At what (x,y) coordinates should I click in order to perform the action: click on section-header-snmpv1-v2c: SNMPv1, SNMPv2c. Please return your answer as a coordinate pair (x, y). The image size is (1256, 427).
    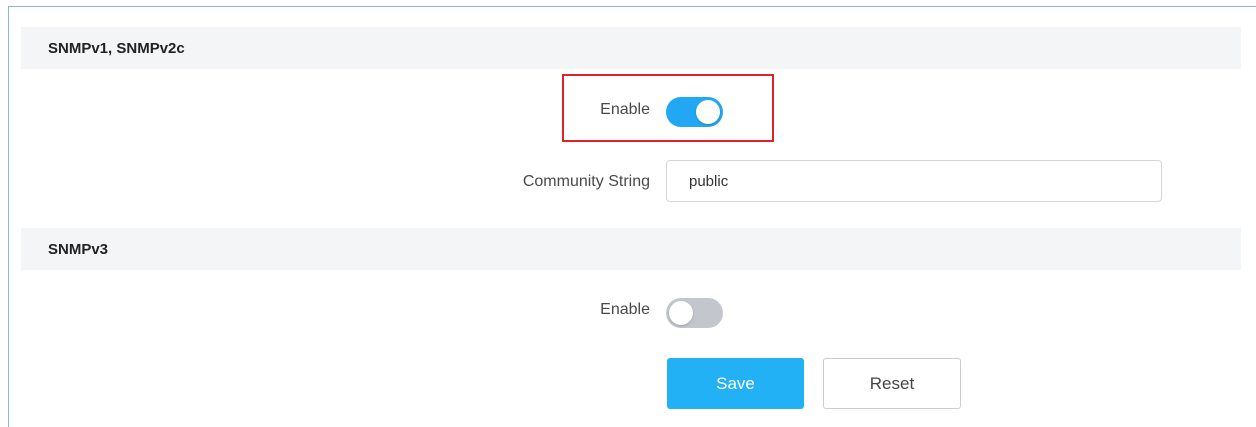
    Looking at the image, I should click on (631, 48).